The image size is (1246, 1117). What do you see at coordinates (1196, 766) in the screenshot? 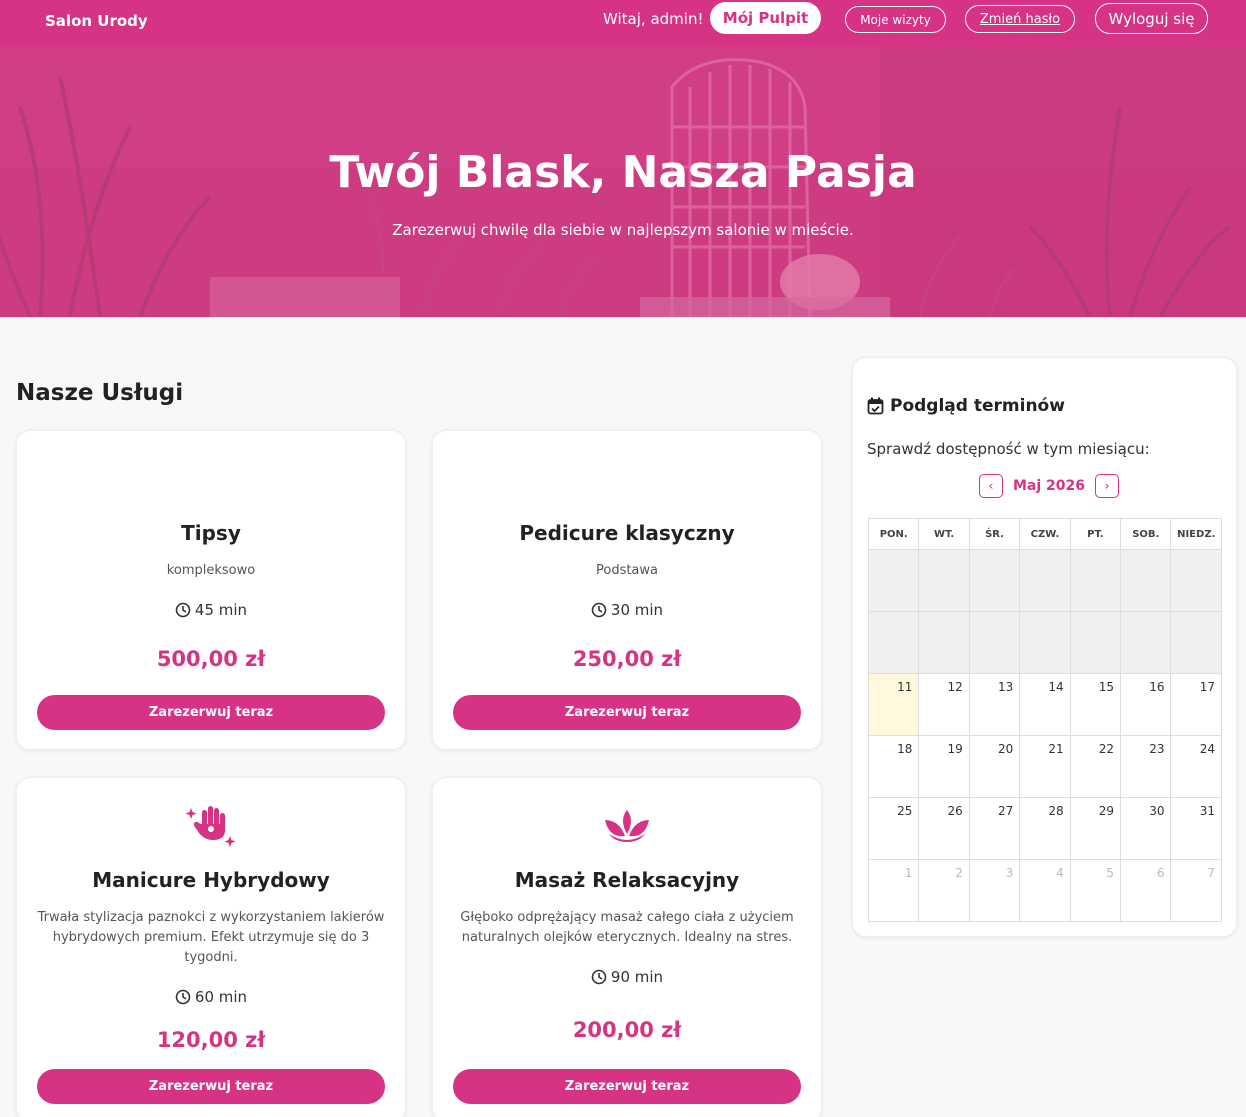
I see `calendar-day: 24` at bounding box center [1196, 766].